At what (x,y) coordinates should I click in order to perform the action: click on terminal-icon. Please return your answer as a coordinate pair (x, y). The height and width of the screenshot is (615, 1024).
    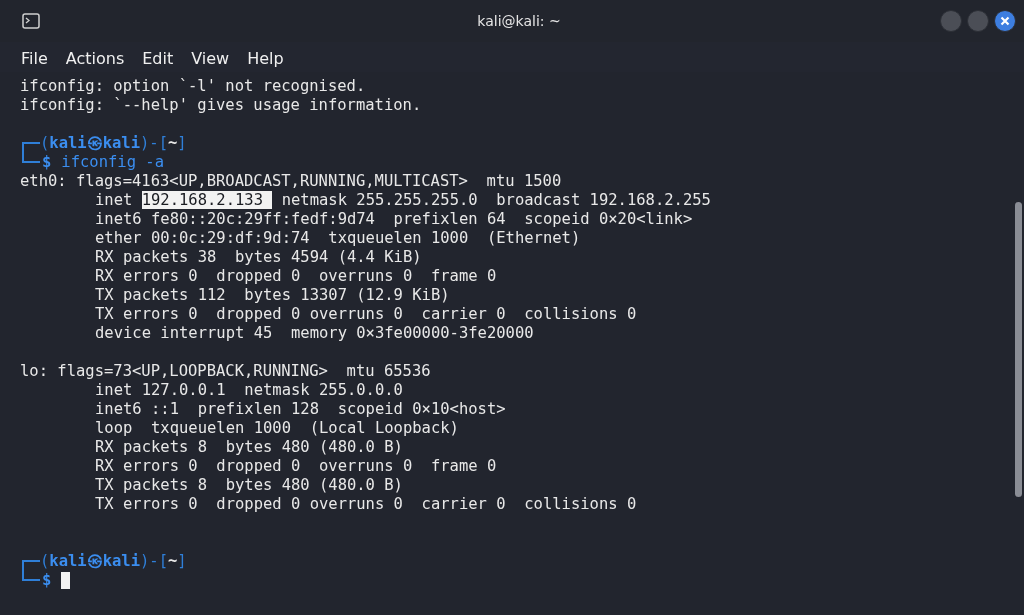
    Looking at the image, I should click on (31, 21).